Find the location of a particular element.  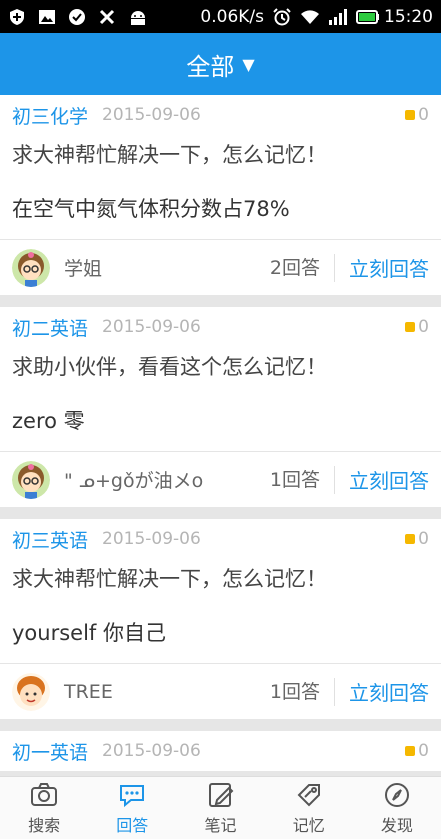

tab-search: 搜索 is located at coordinates (44, 808).